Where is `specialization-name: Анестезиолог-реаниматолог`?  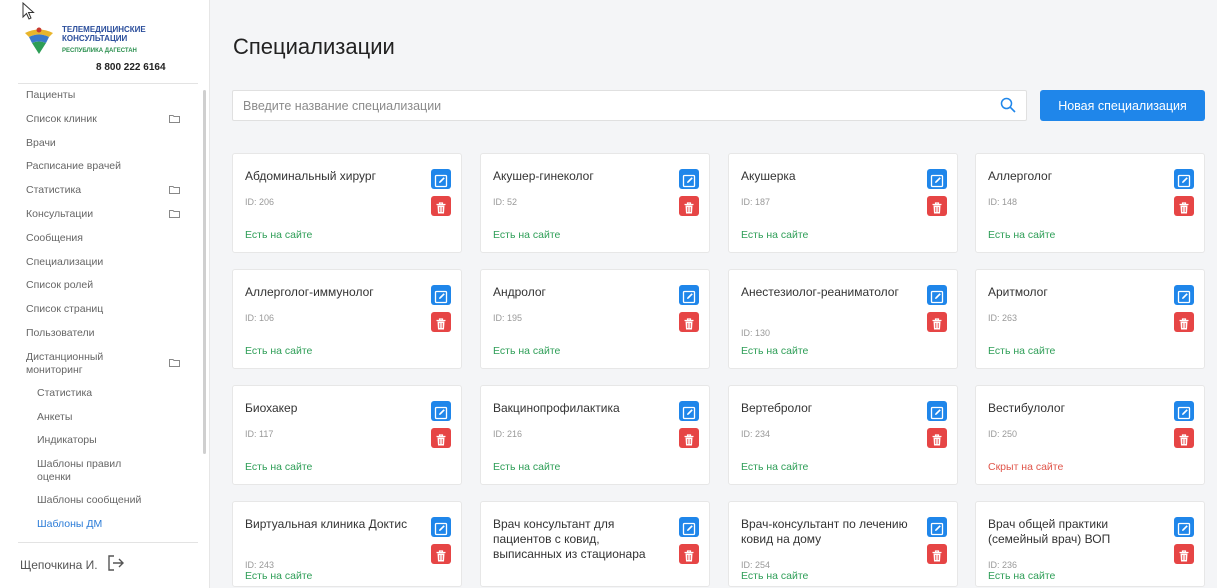 specialization-name: Анестезиолог-реаниматолог is located at coordinates (820, 292).